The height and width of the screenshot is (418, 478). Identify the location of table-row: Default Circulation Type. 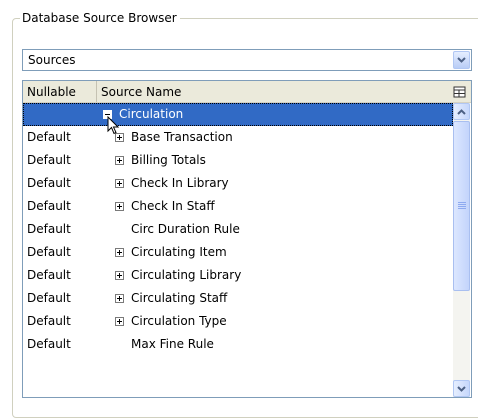
(238, 321).